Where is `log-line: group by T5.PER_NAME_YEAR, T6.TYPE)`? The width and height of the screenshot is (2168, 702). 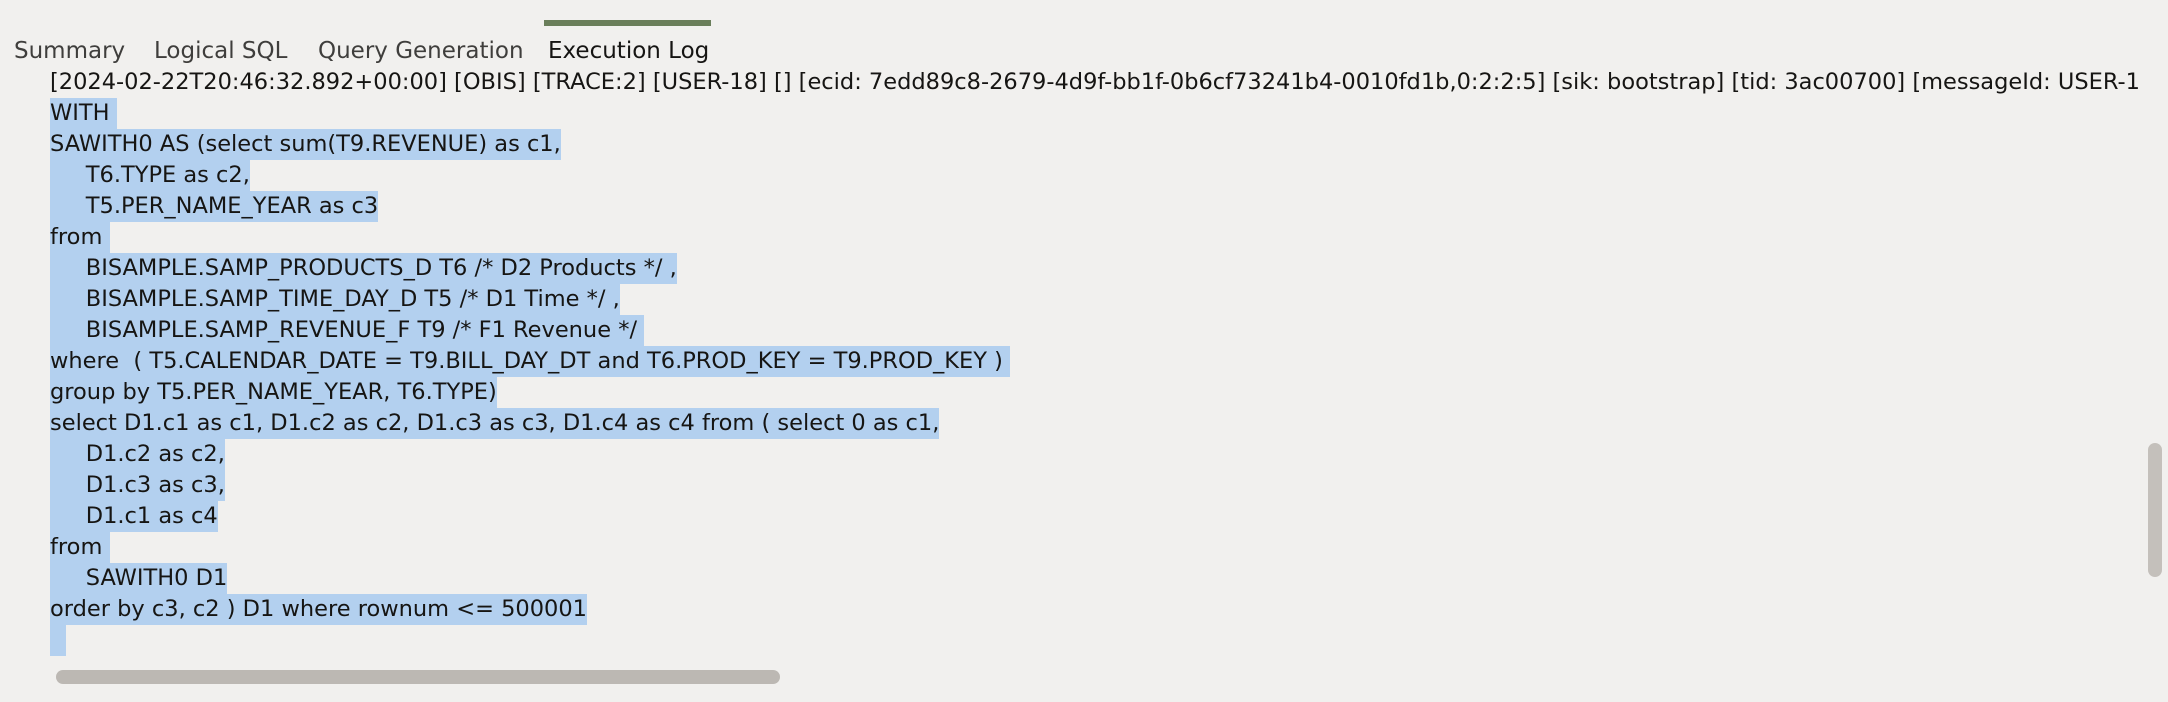
log-line: group by T5.PER_NAME_YEAR, T6.TYPE) is located at coordinates (1100, 392).